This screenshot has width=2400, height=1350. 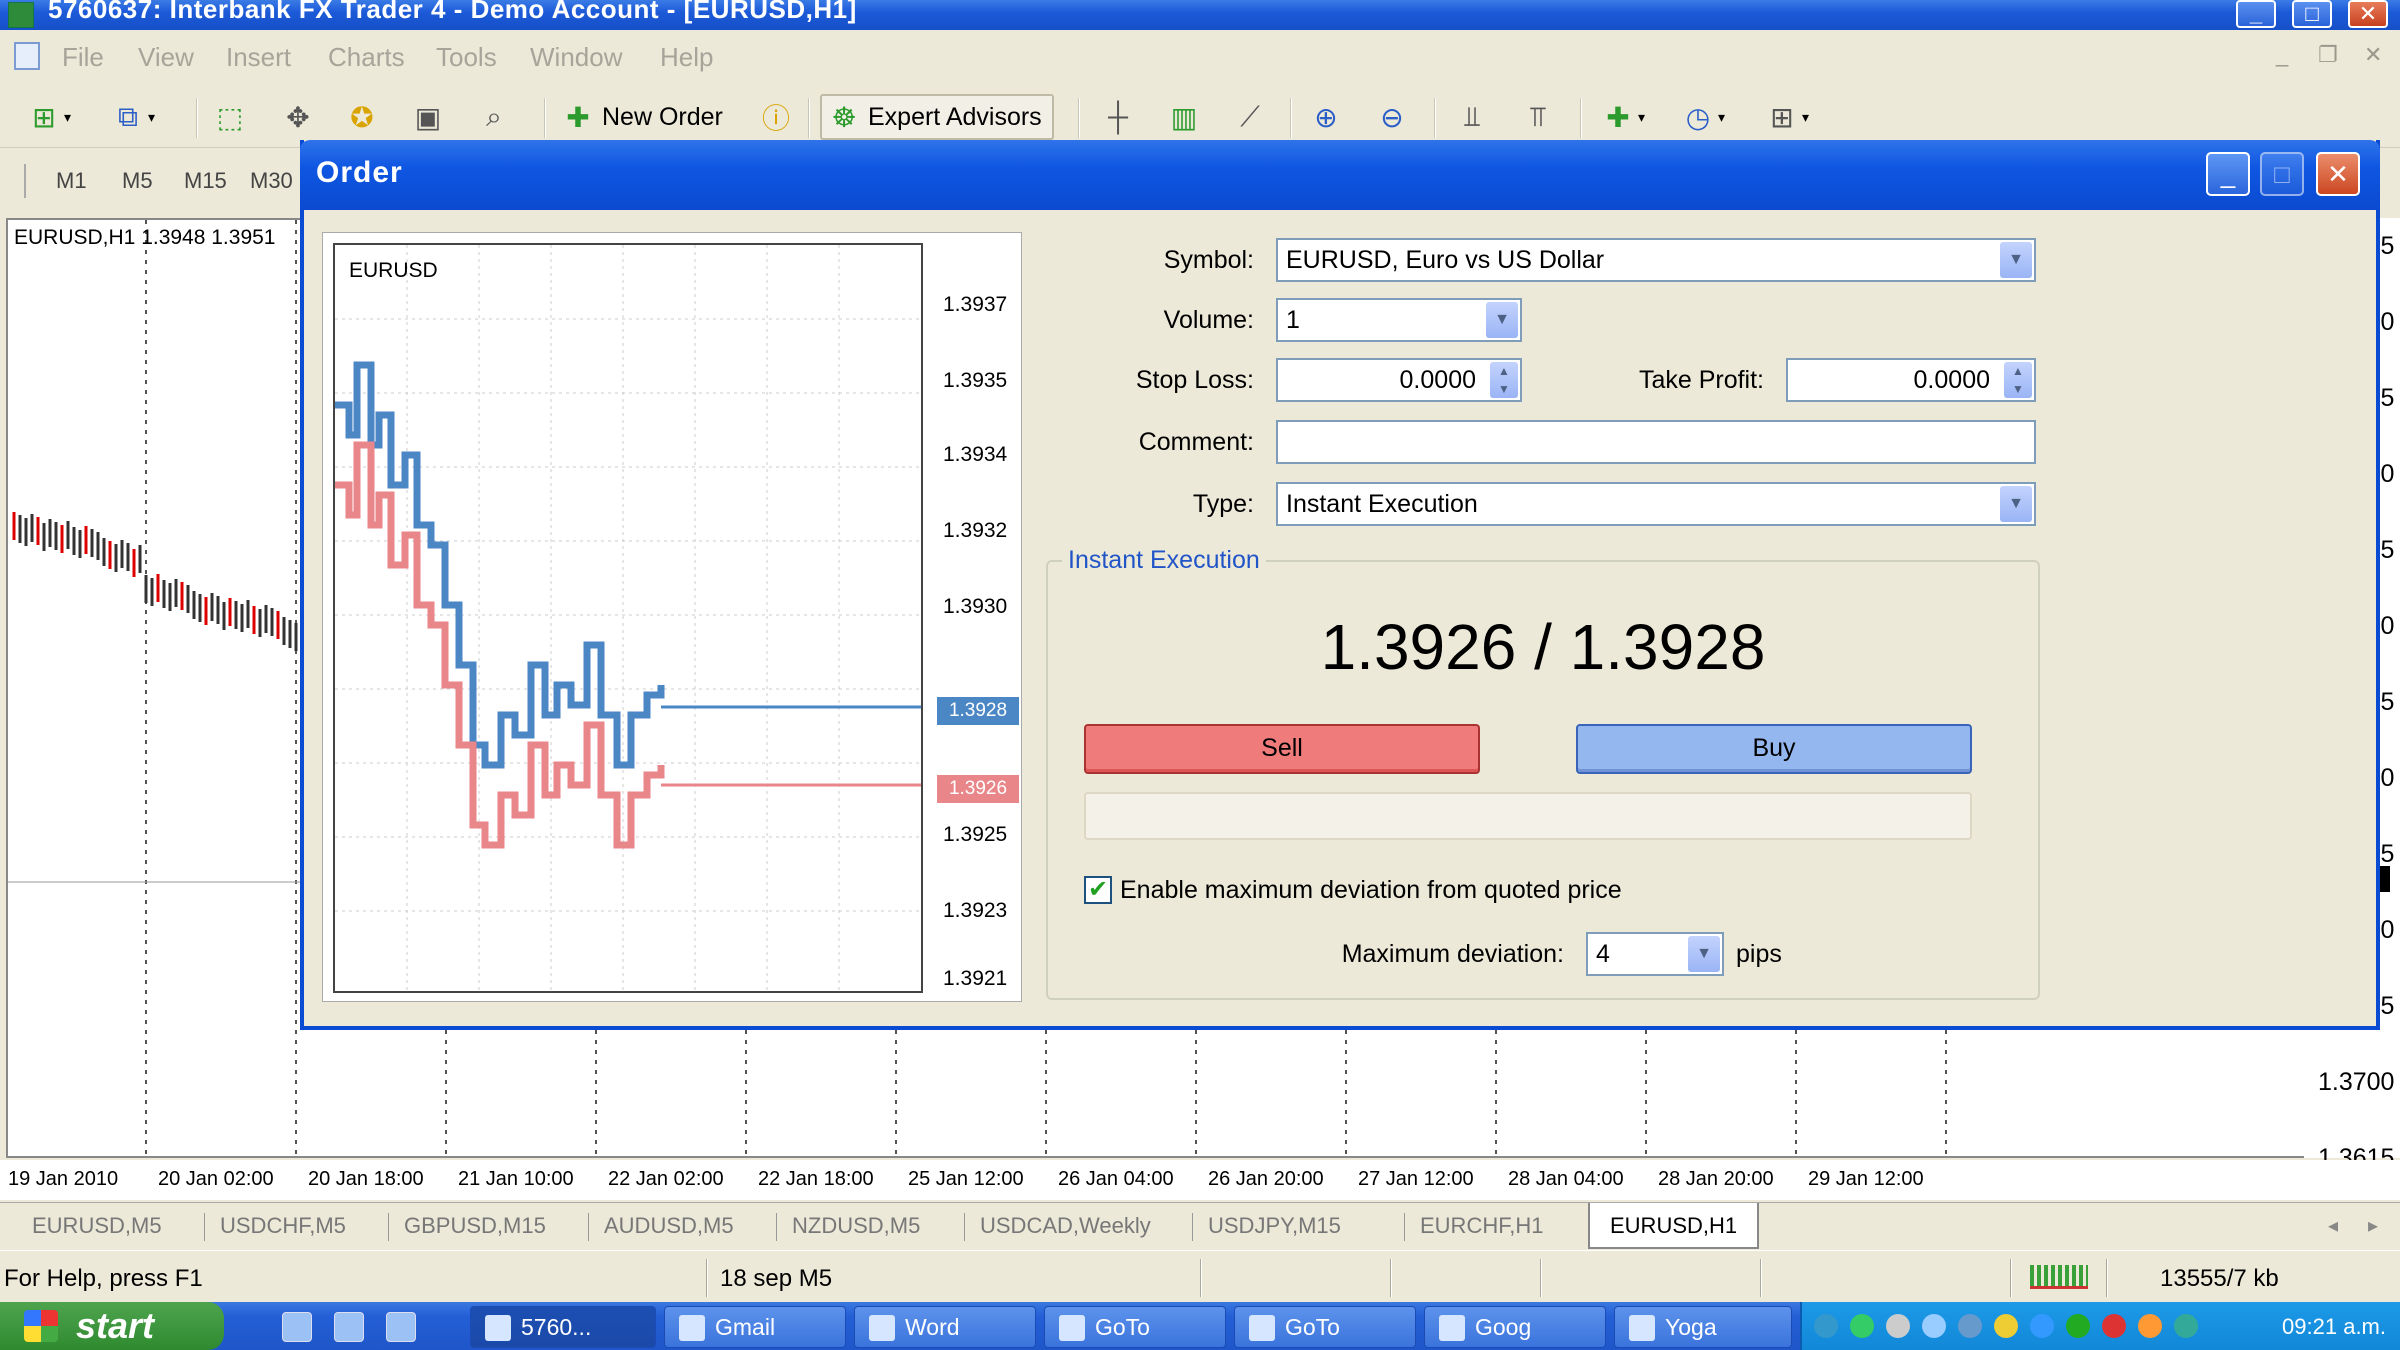 I want to click on indicators-button: ✚ ▾, so click(x=1622, y=117).